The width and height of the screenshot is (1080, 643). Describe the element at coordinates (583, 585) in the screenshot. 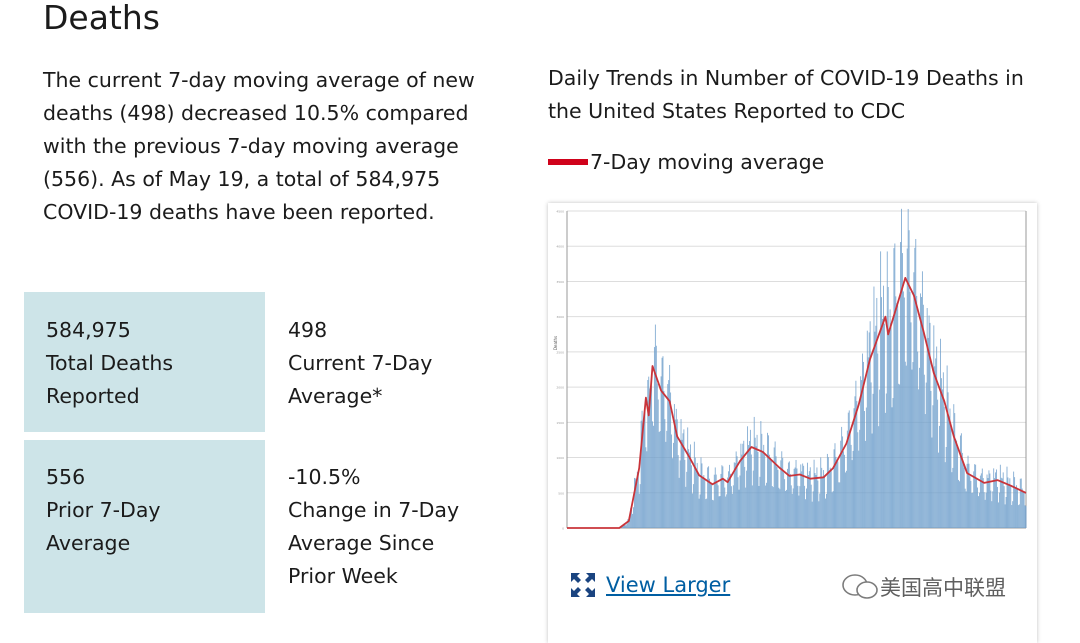

I see `expand-arrows-icon` at that location.